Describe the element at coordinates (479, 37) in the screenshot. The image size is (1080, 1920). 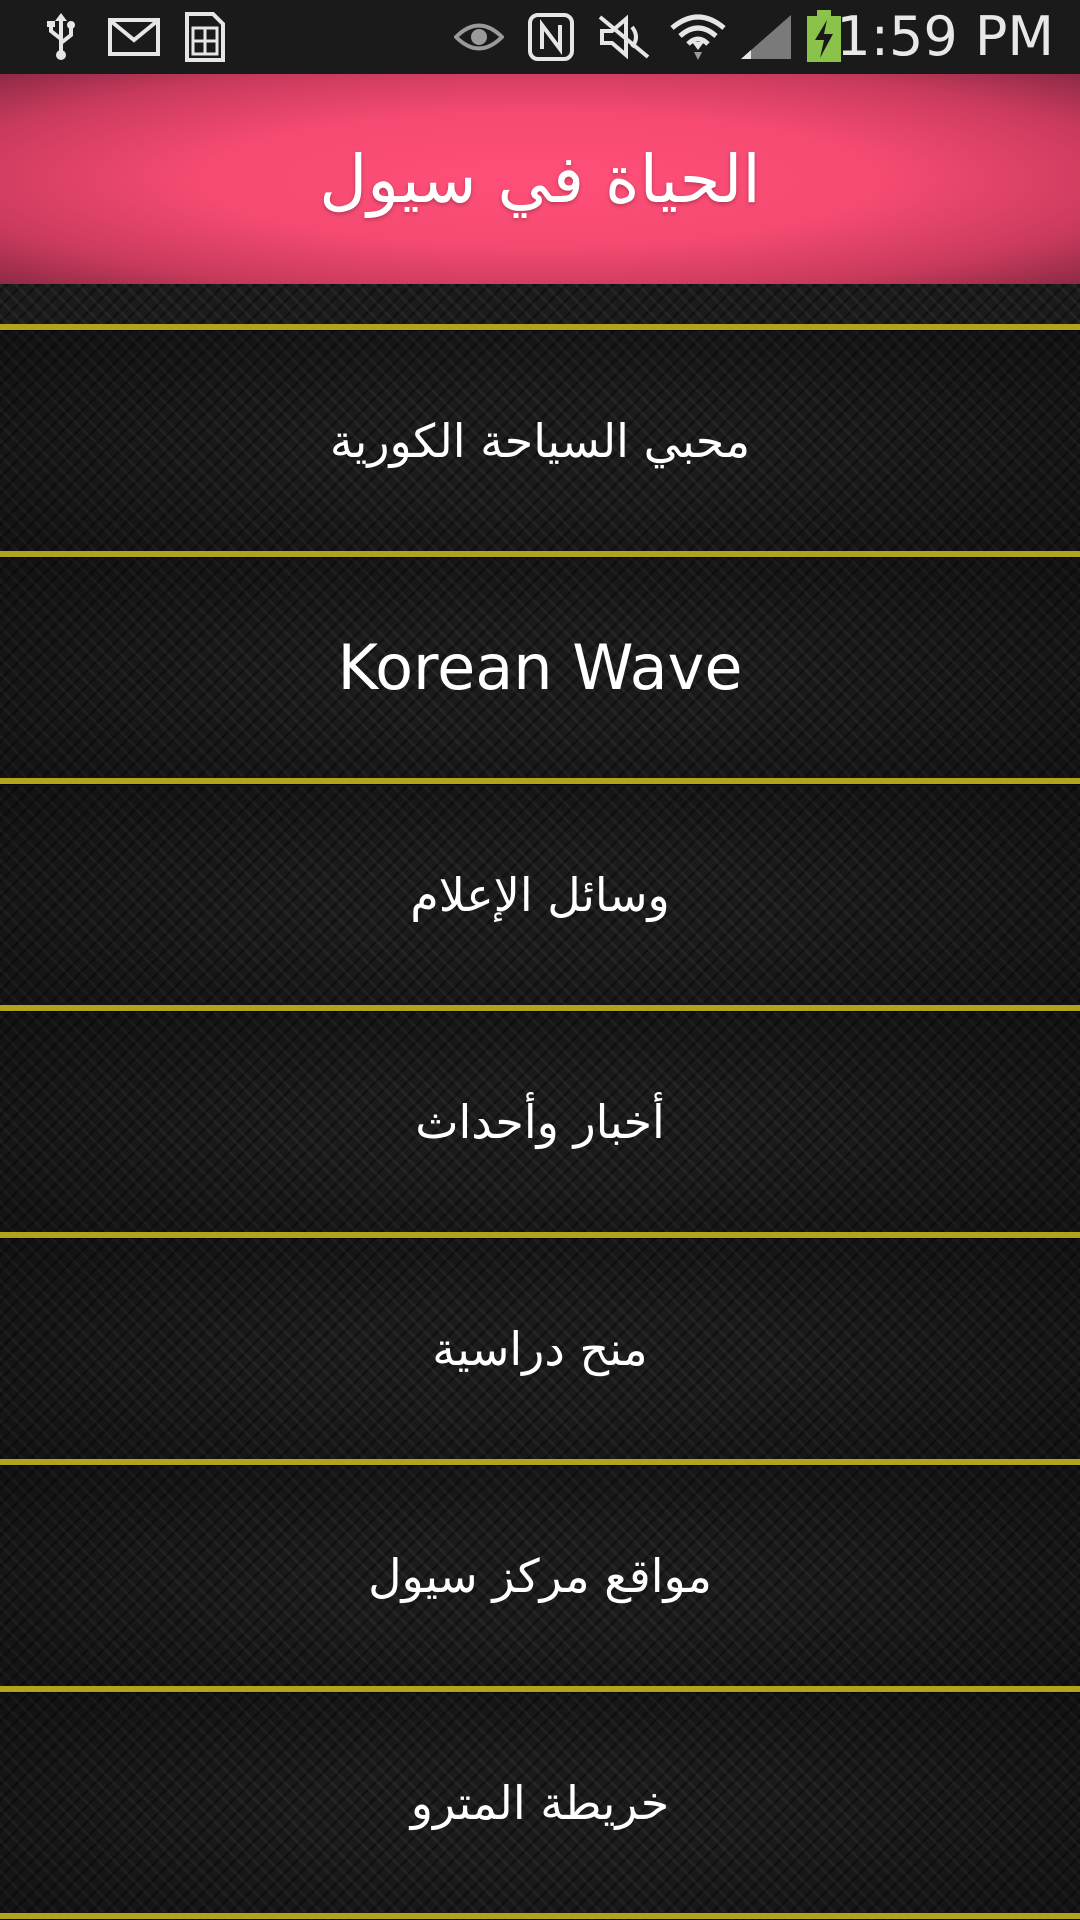
I see `eye-icon` at that location.